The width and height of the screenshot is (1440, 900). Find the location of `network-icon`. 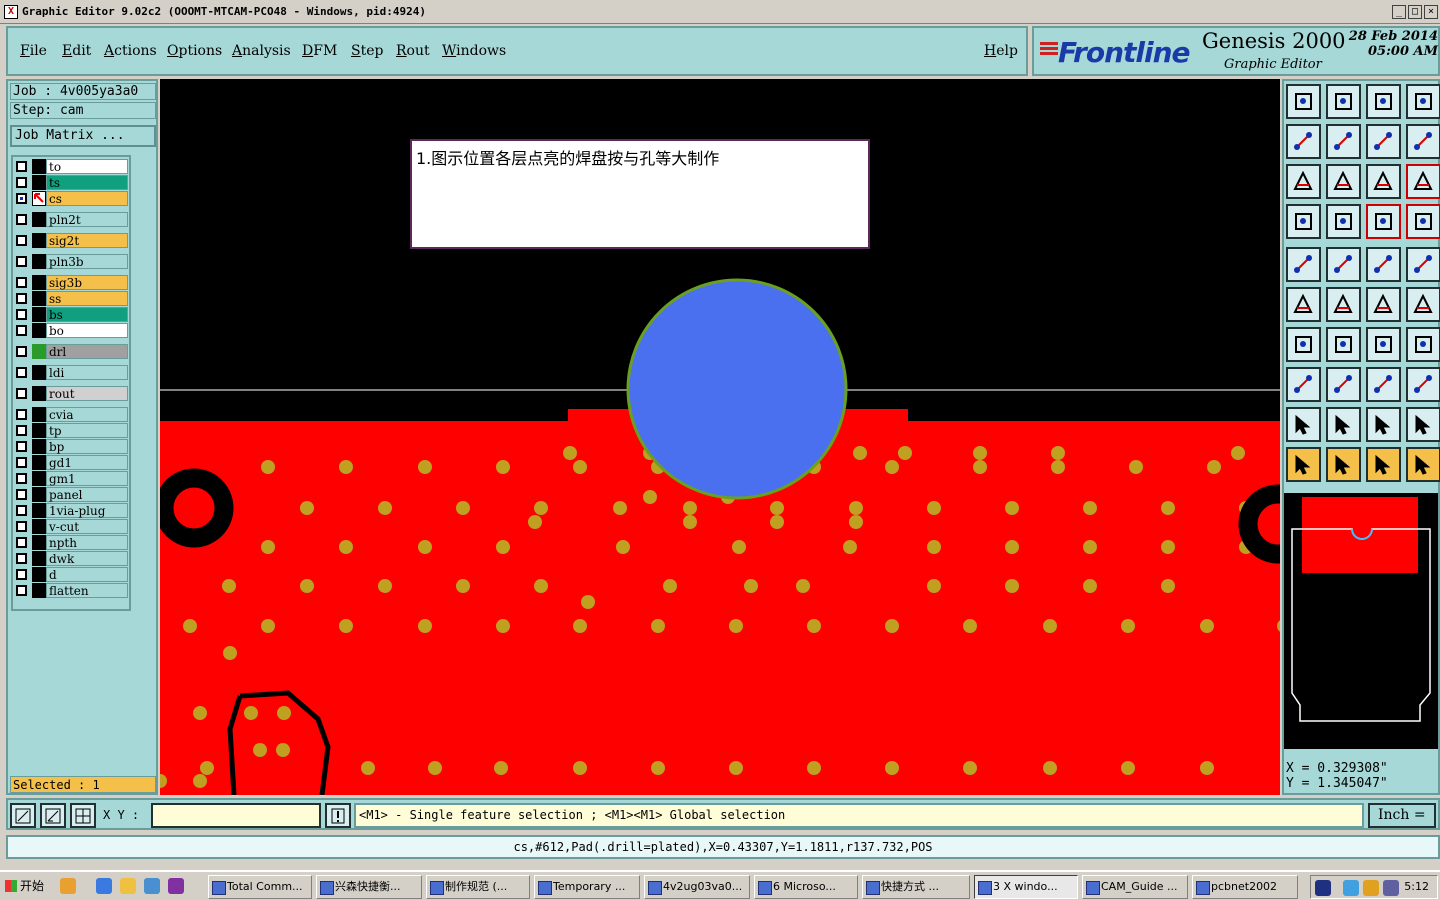

network-icon is located at coordinates (1351, 888).